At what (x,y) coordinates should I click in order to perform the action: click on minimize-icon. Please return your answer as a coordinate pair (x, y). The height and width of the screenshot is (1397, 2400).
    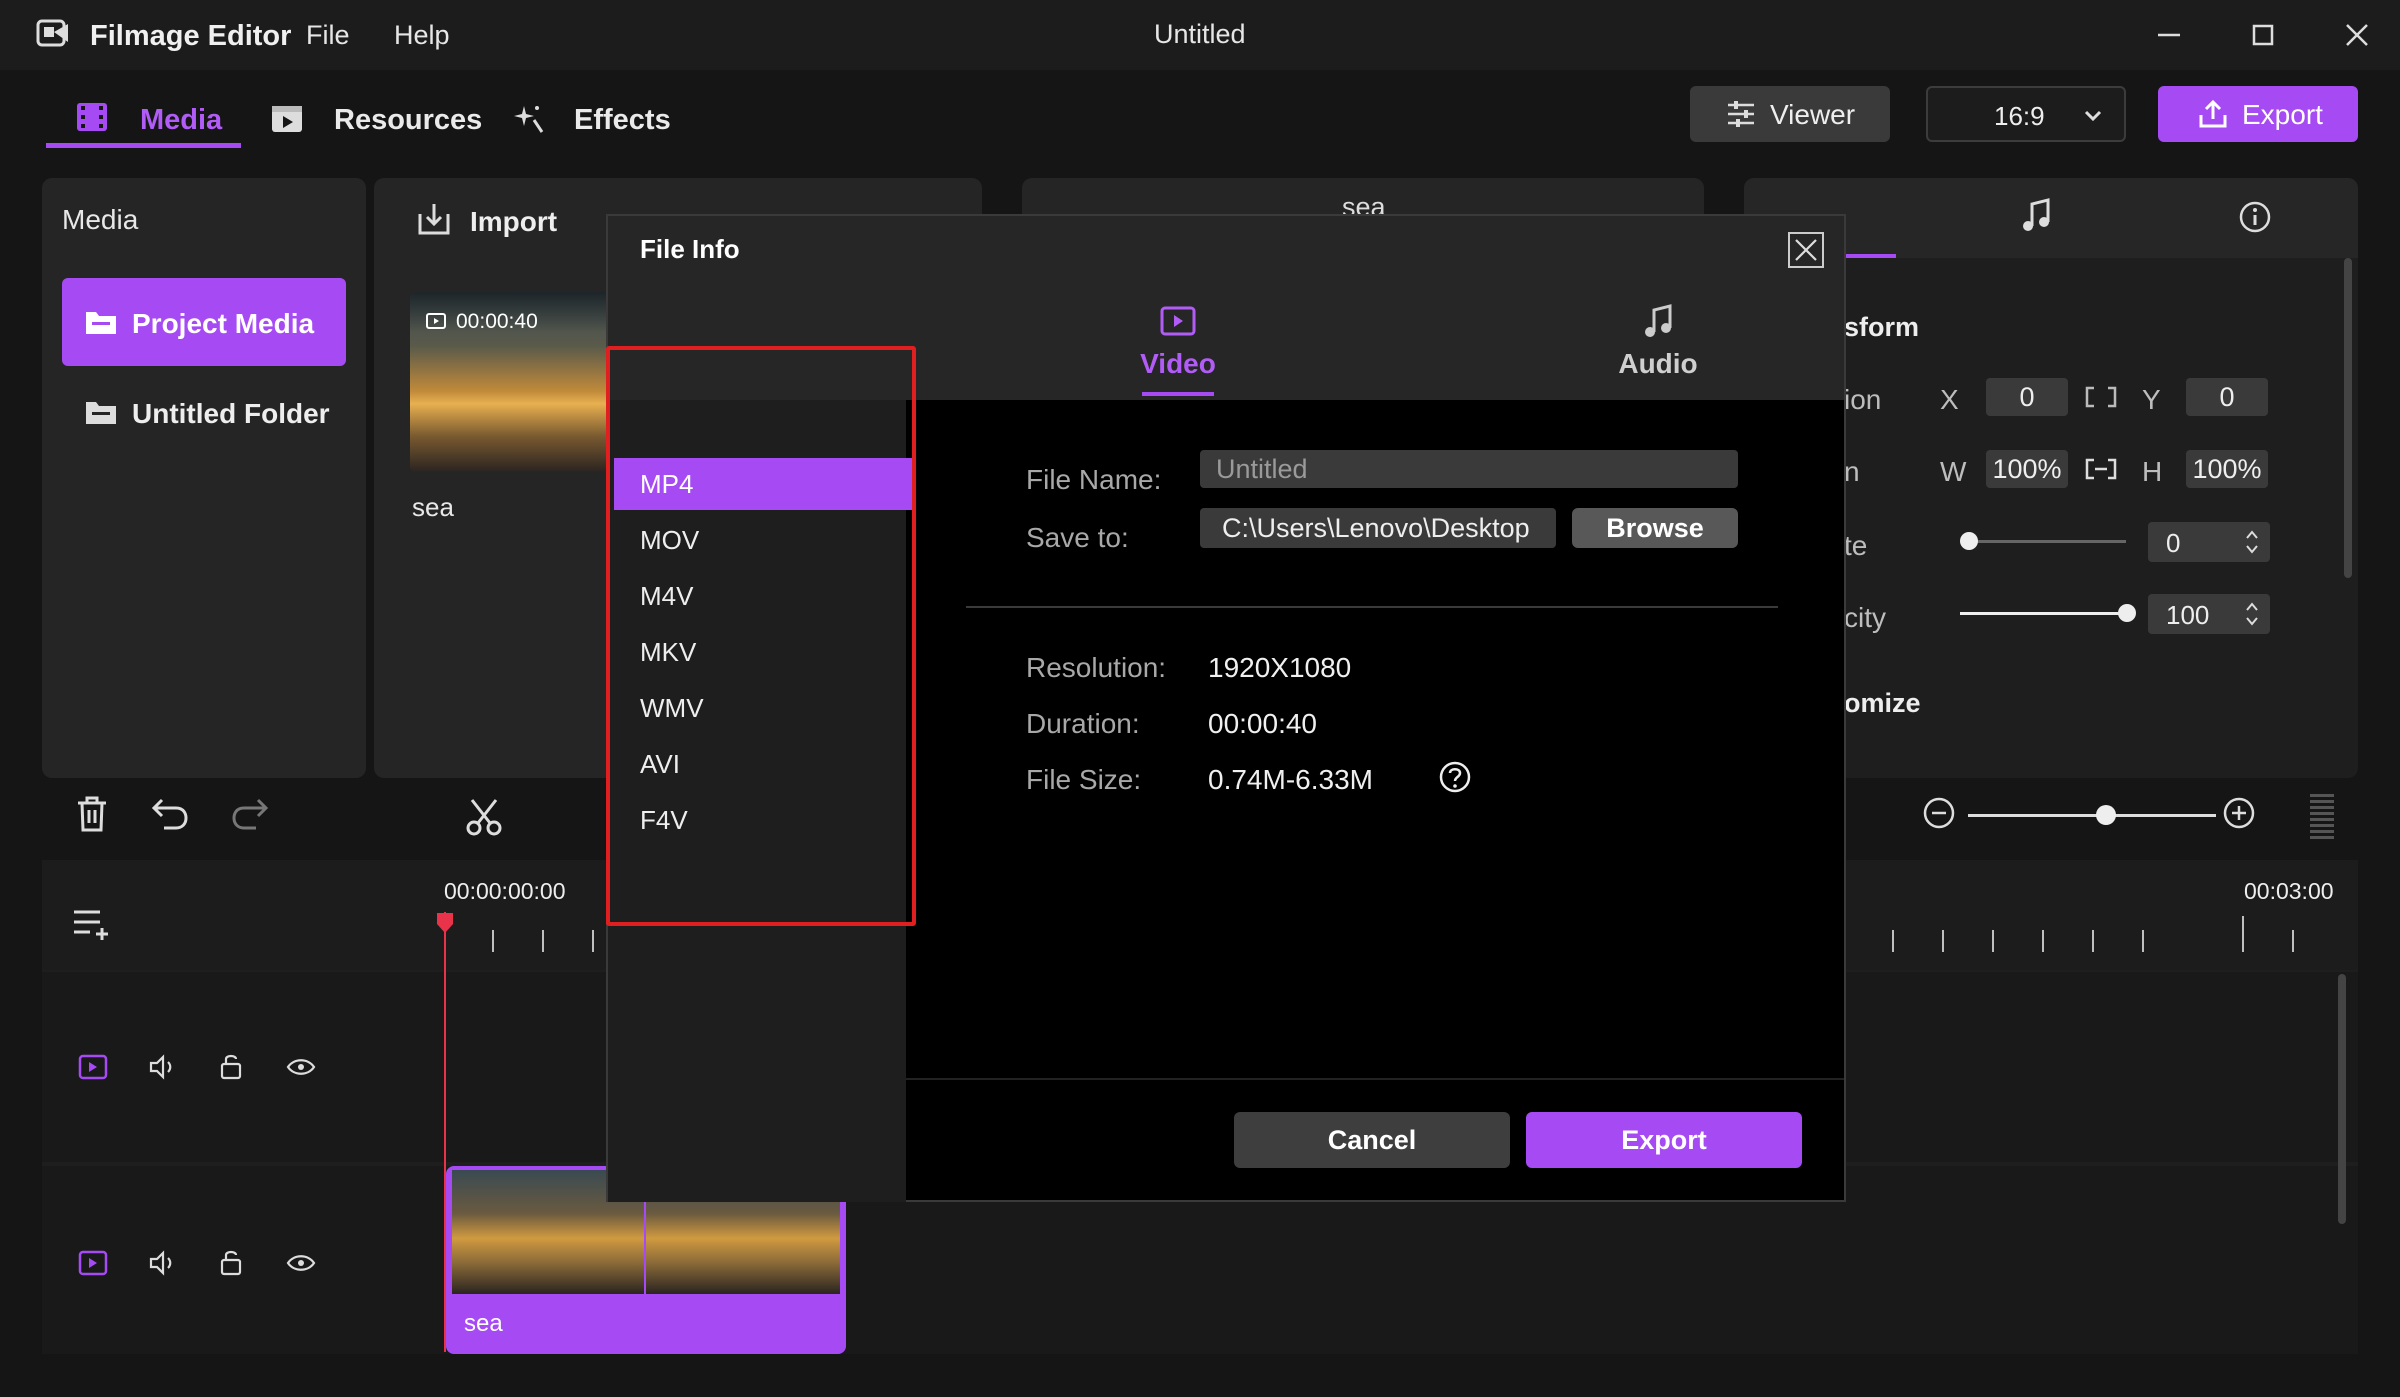
    Looking at the image, I should click on (2169, 35).